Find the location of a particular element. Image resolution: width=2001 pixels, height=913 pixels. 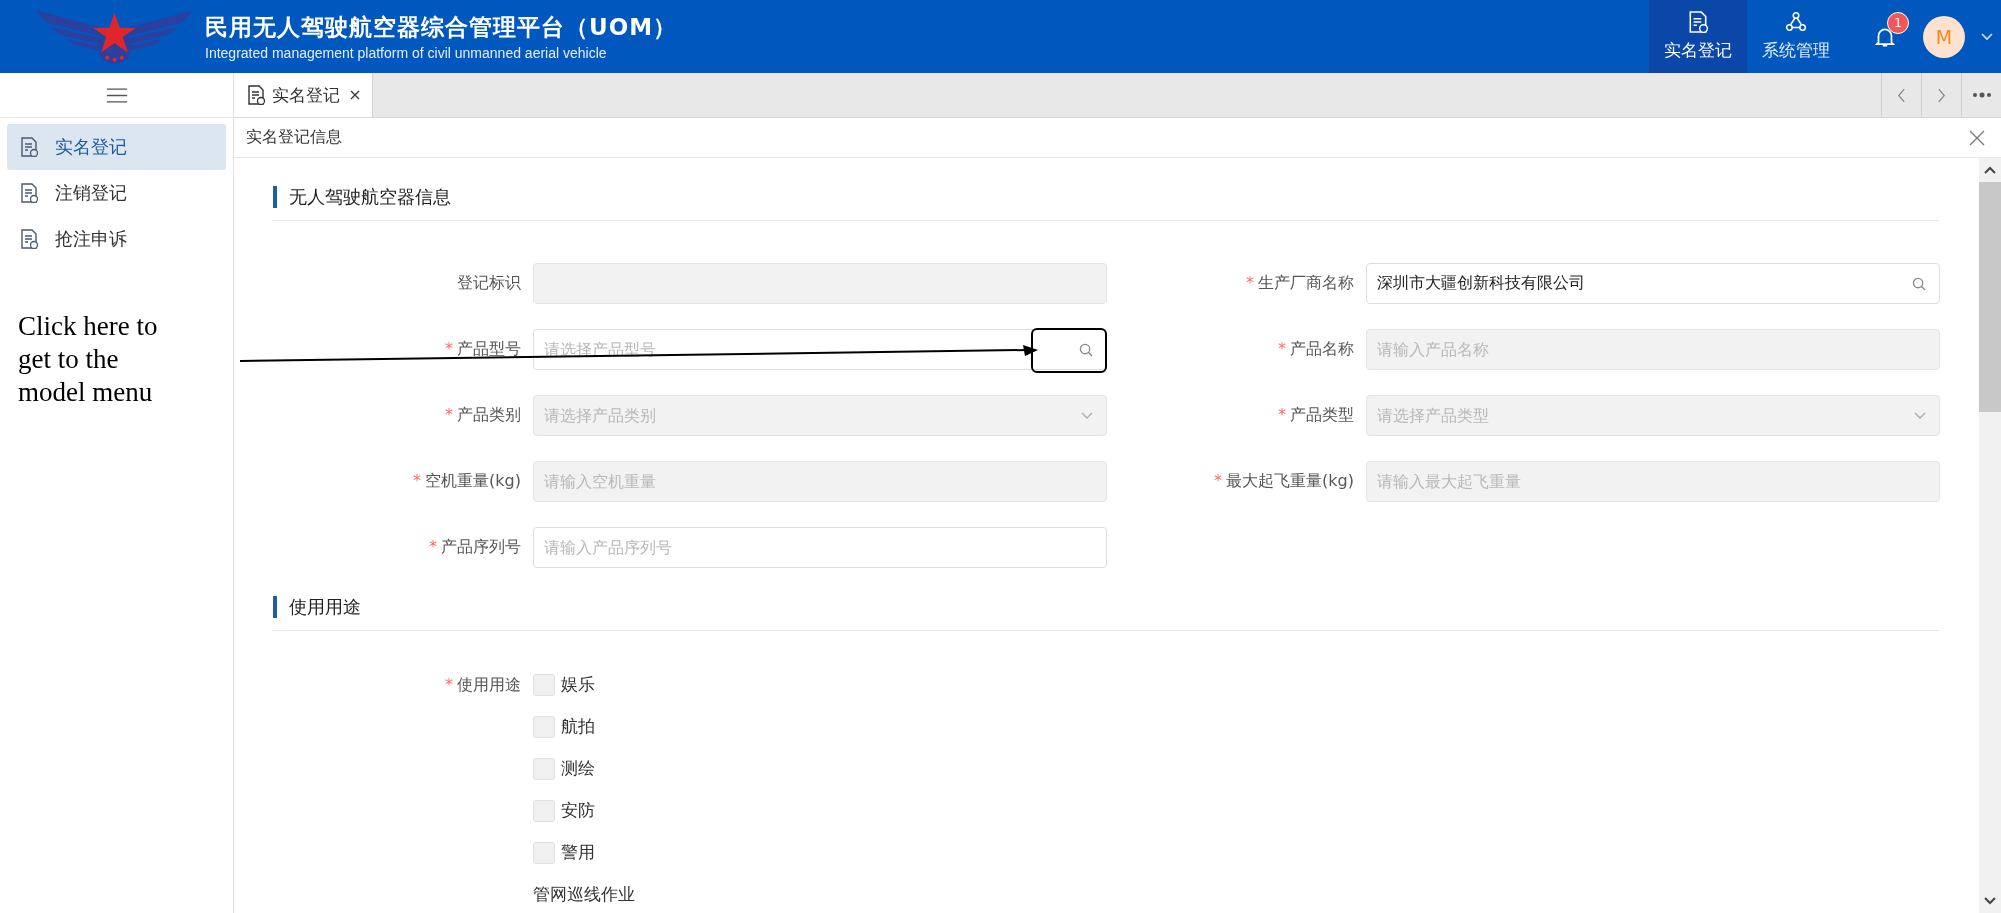

field-label: * 最大起飞重量(kg) is located at coordinates (1284, 481).